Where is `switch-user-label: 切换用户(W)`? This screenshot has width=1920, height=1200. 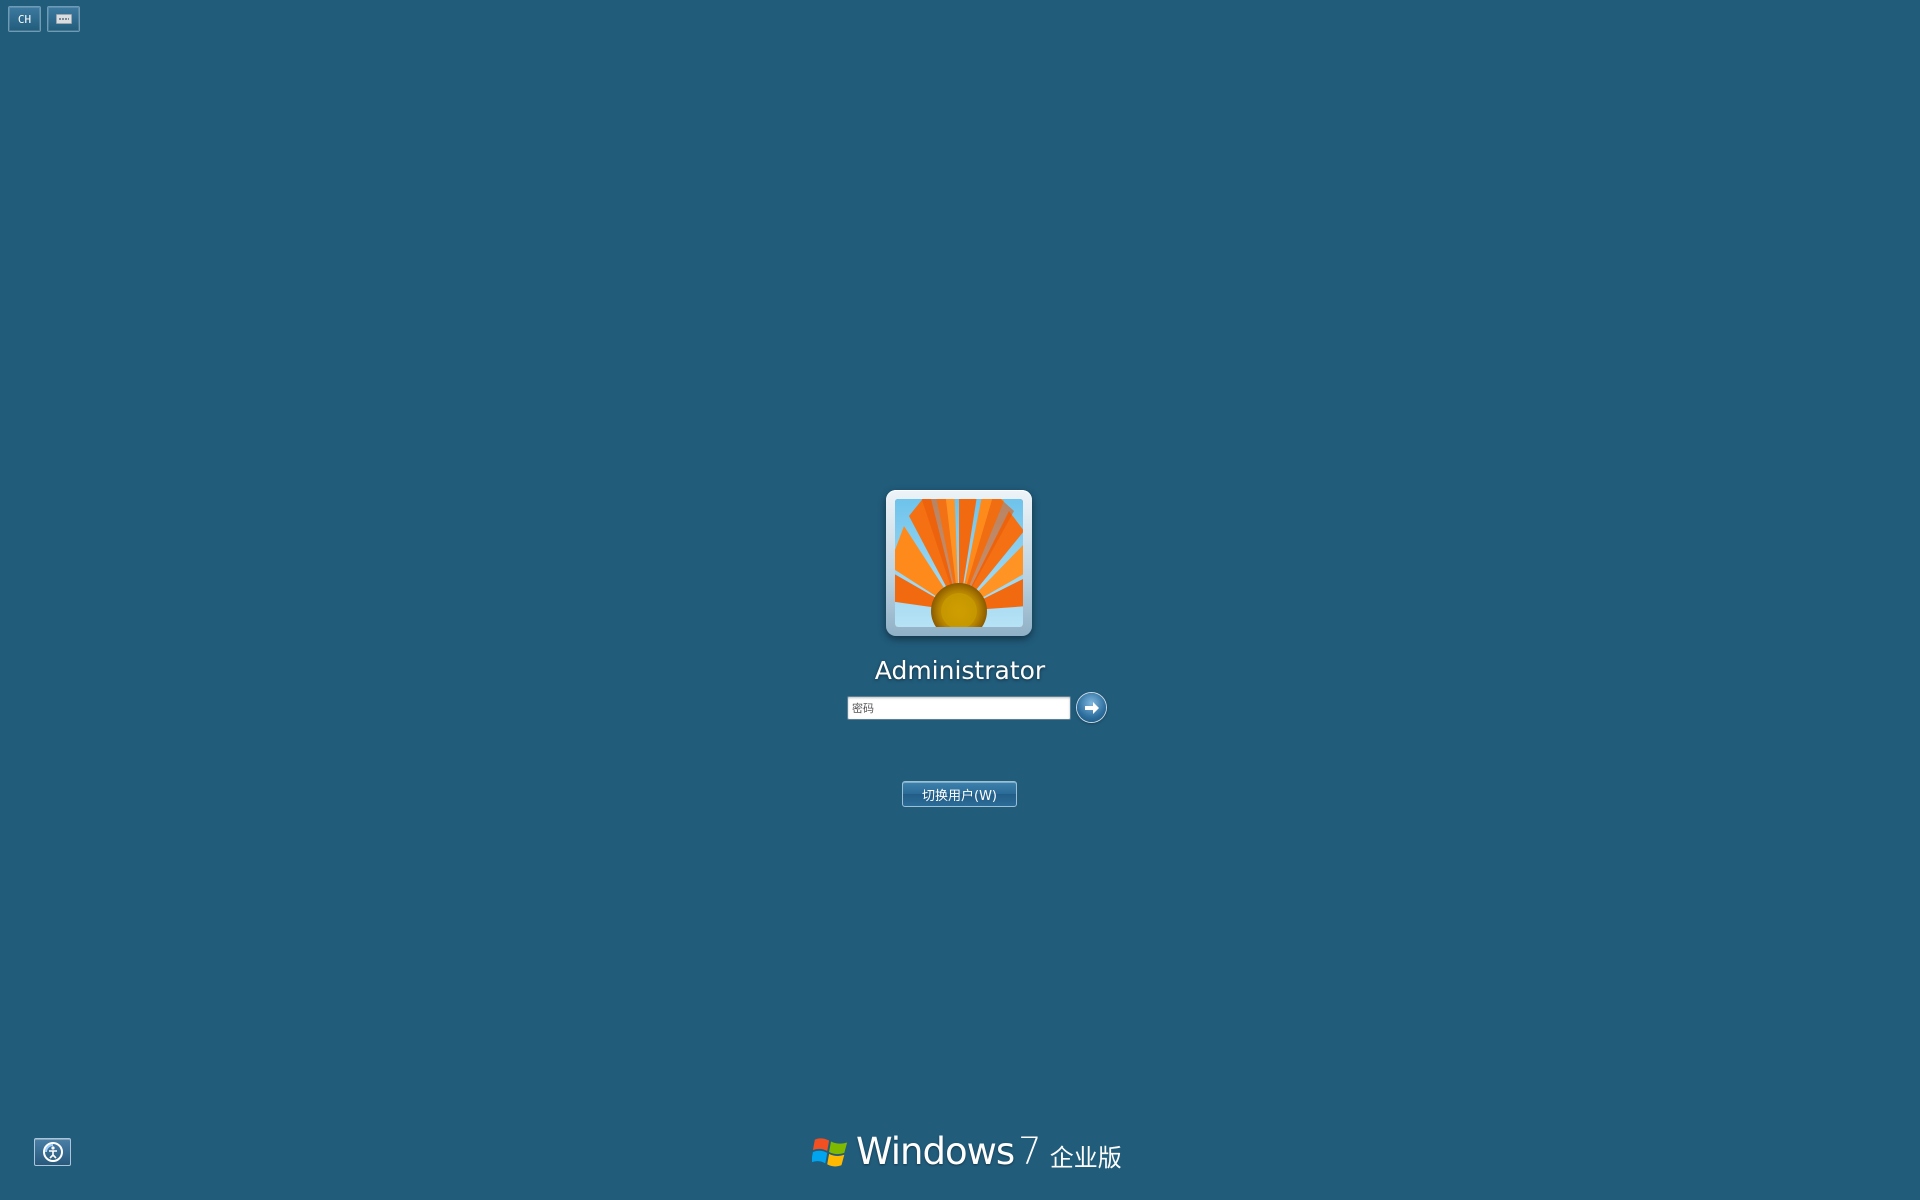
switch-user-label: 切换用户(W) is located at coordinates (959, 796).